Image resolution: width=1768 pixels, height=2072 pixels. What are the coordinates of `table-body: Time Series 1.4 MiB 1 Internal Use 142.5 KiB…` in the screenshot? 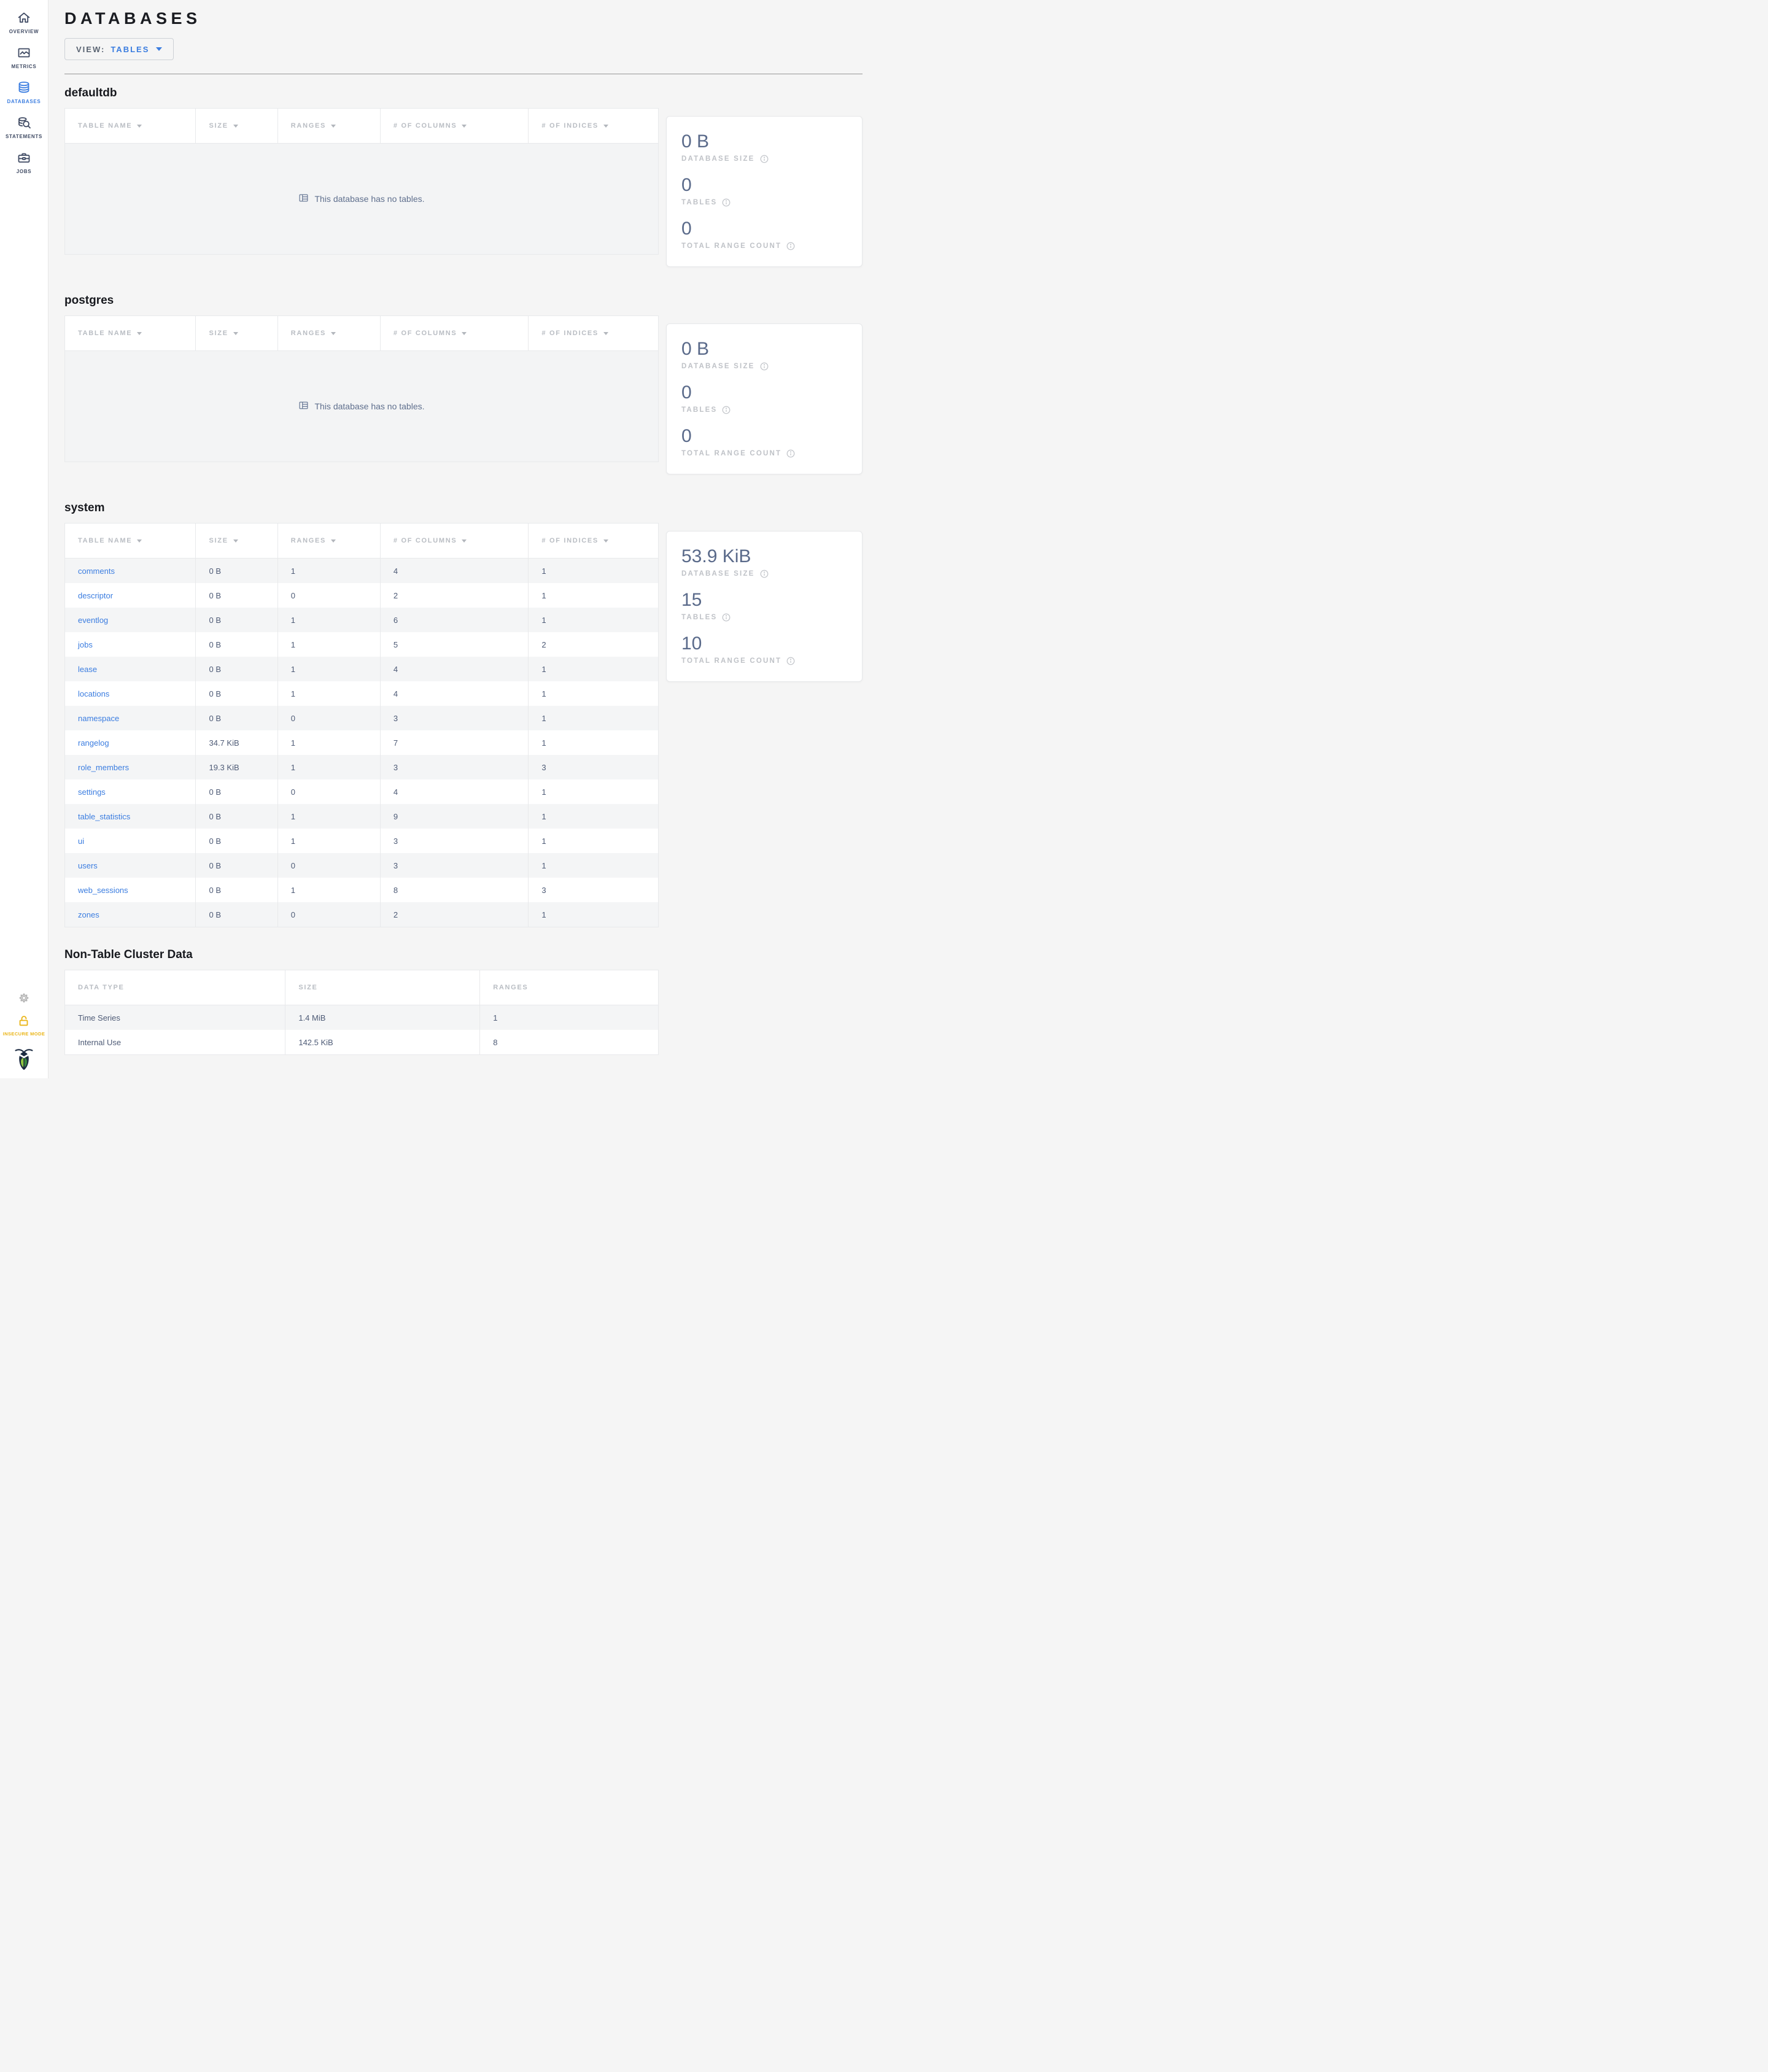 It's located at (361, 1029).